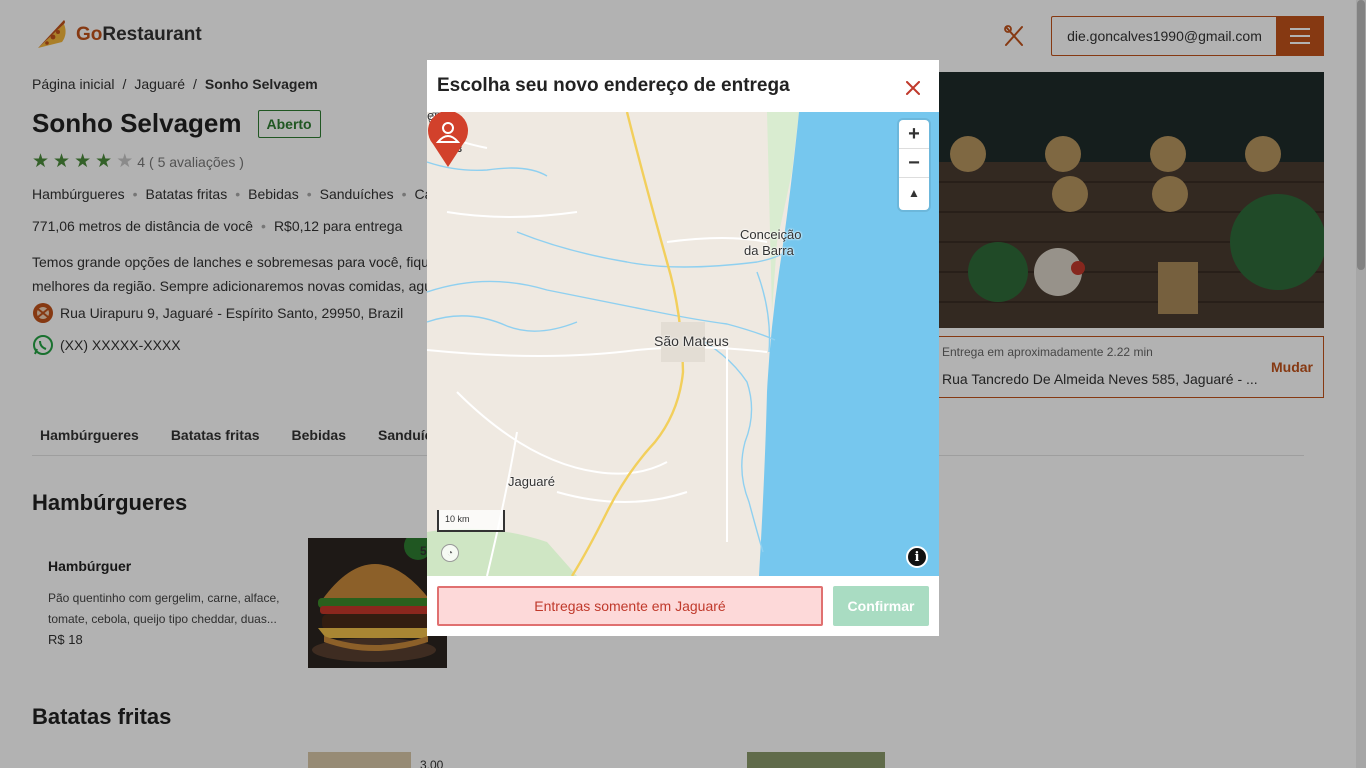 The width and height of the screenshot is (1366, 768). I want to click on confirm-button: Confirmar, so click(881, 606).